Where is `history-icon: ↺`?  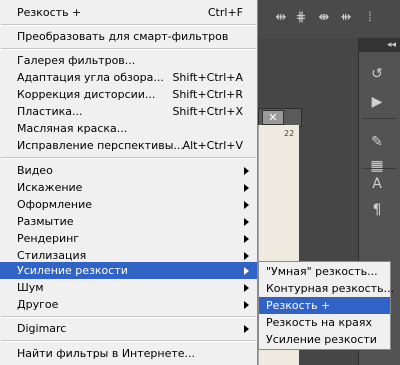 history-icon: ↺ is located at coordinates (377, 74).